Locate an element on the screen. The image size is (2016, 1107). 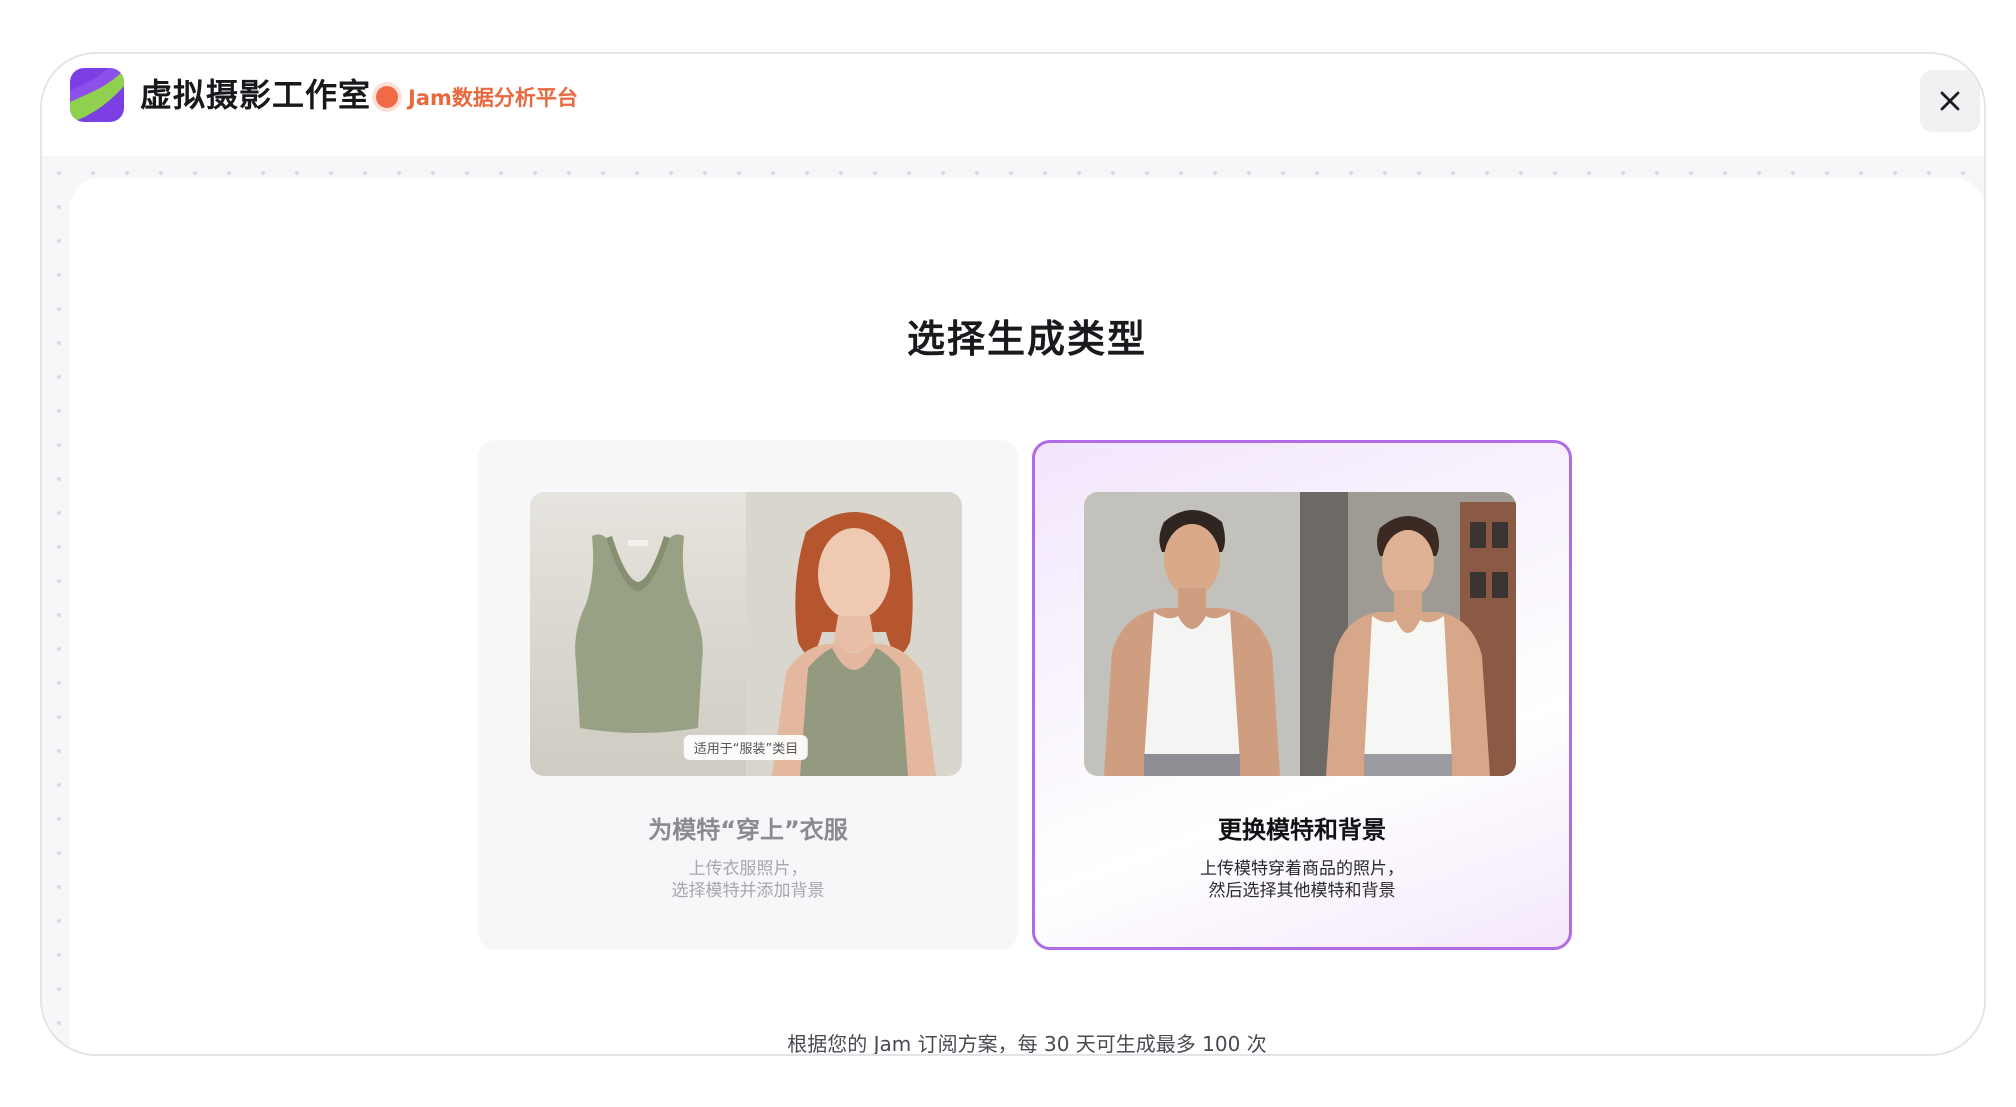
title-bar: 虚拟摄影工作室 Jam数据分析平台 is located at coordinates (1013, 105).